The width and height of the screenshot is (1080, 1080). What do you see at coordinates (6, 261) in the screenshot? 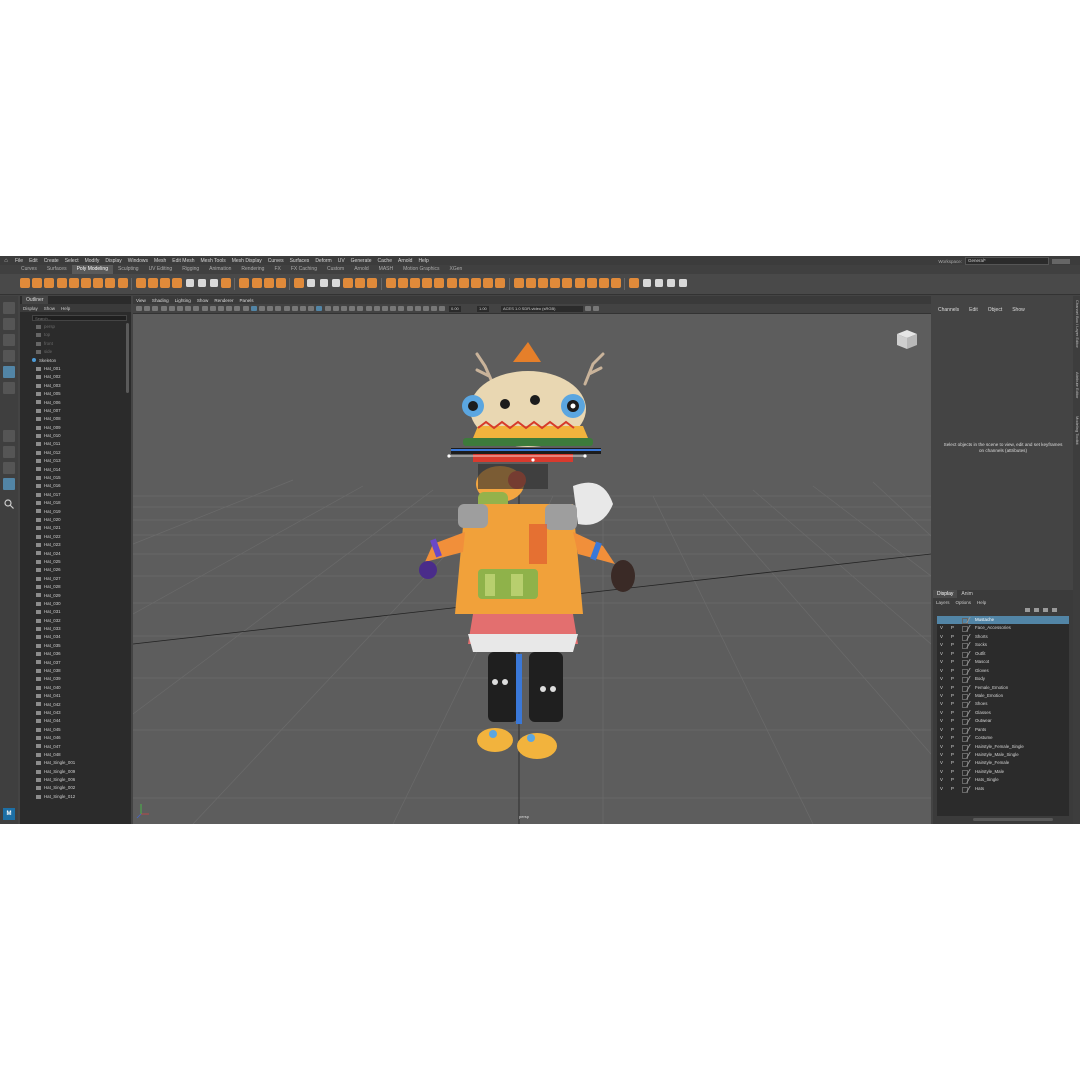
I see `home-icon: ⌂` at bounding box center [6, 261].